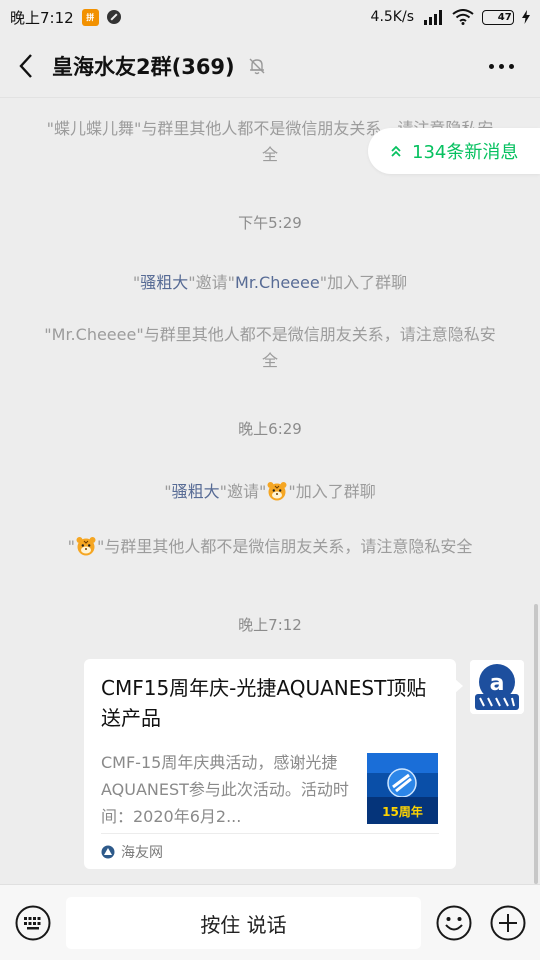  What do you see at coordinates (504, 17) in the screenshot?
I see `battery-level: 47` at bounding box center [504, 17].